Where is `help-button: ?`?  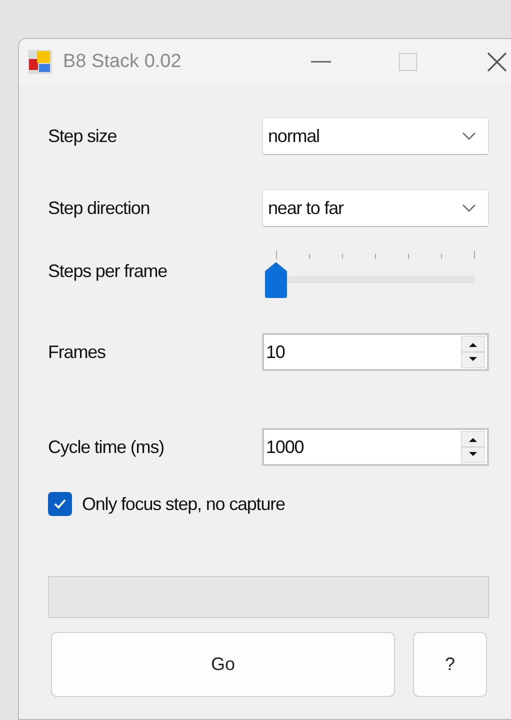
help-button: ? is located at coordinates (450, 664).